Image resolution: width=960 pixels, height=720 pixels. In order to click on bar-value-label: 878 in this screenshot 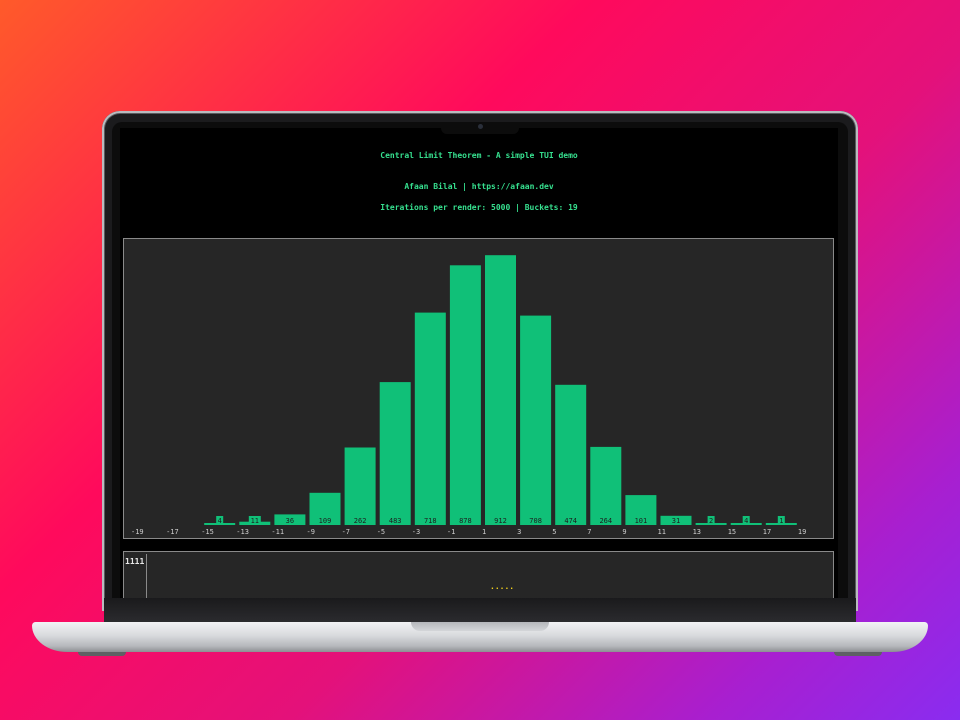, I will do `click(465, 521)`.